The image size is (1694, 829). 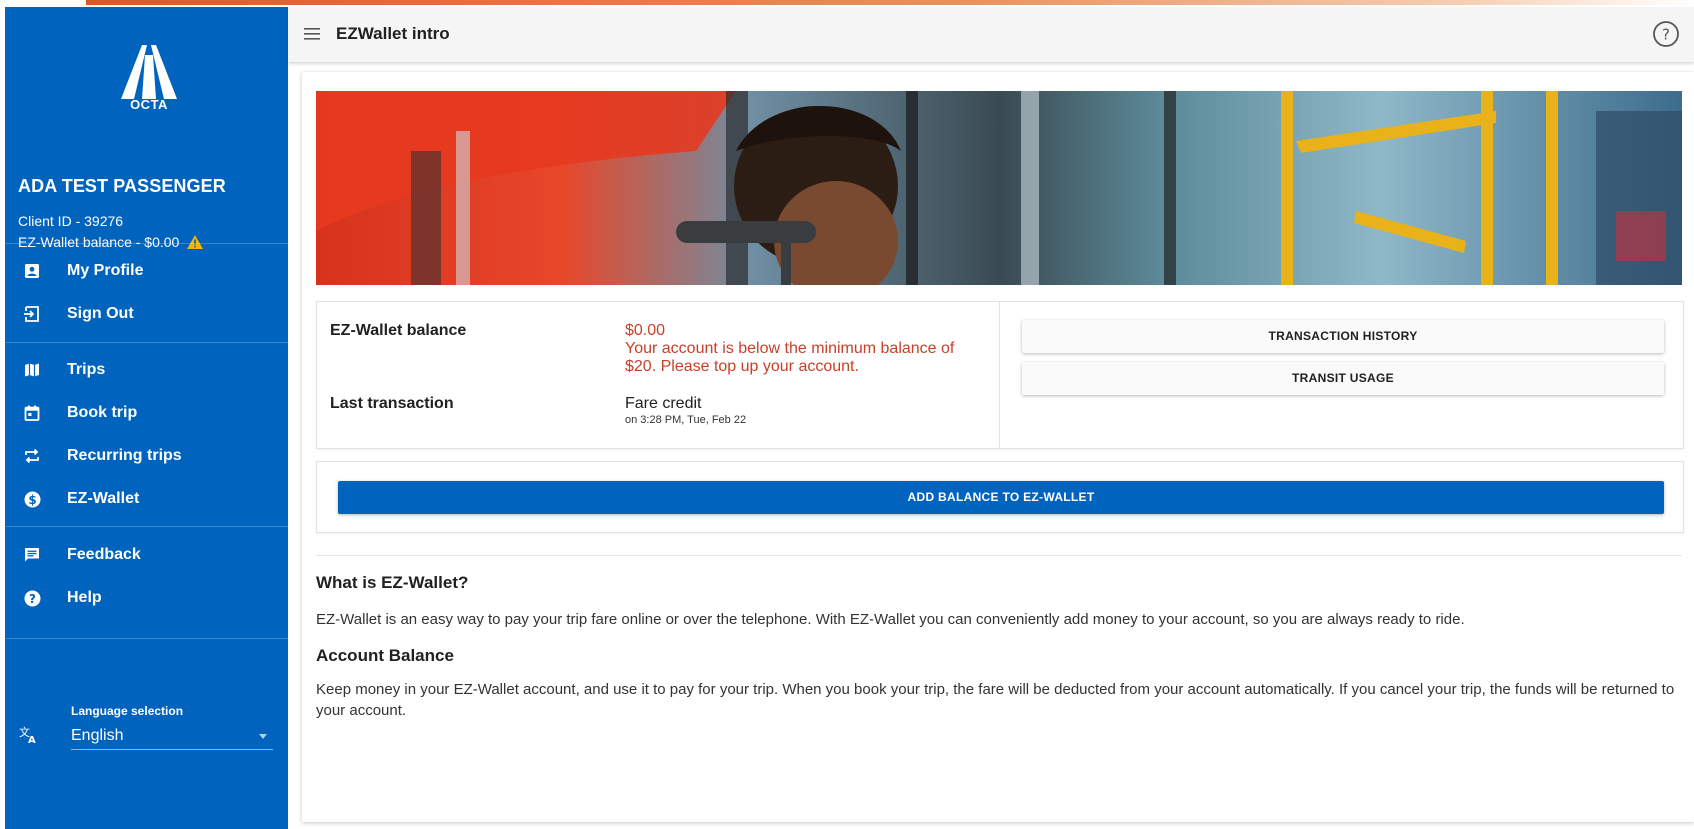 I want to click on help-icon: ?, so click(x=32, y=598).